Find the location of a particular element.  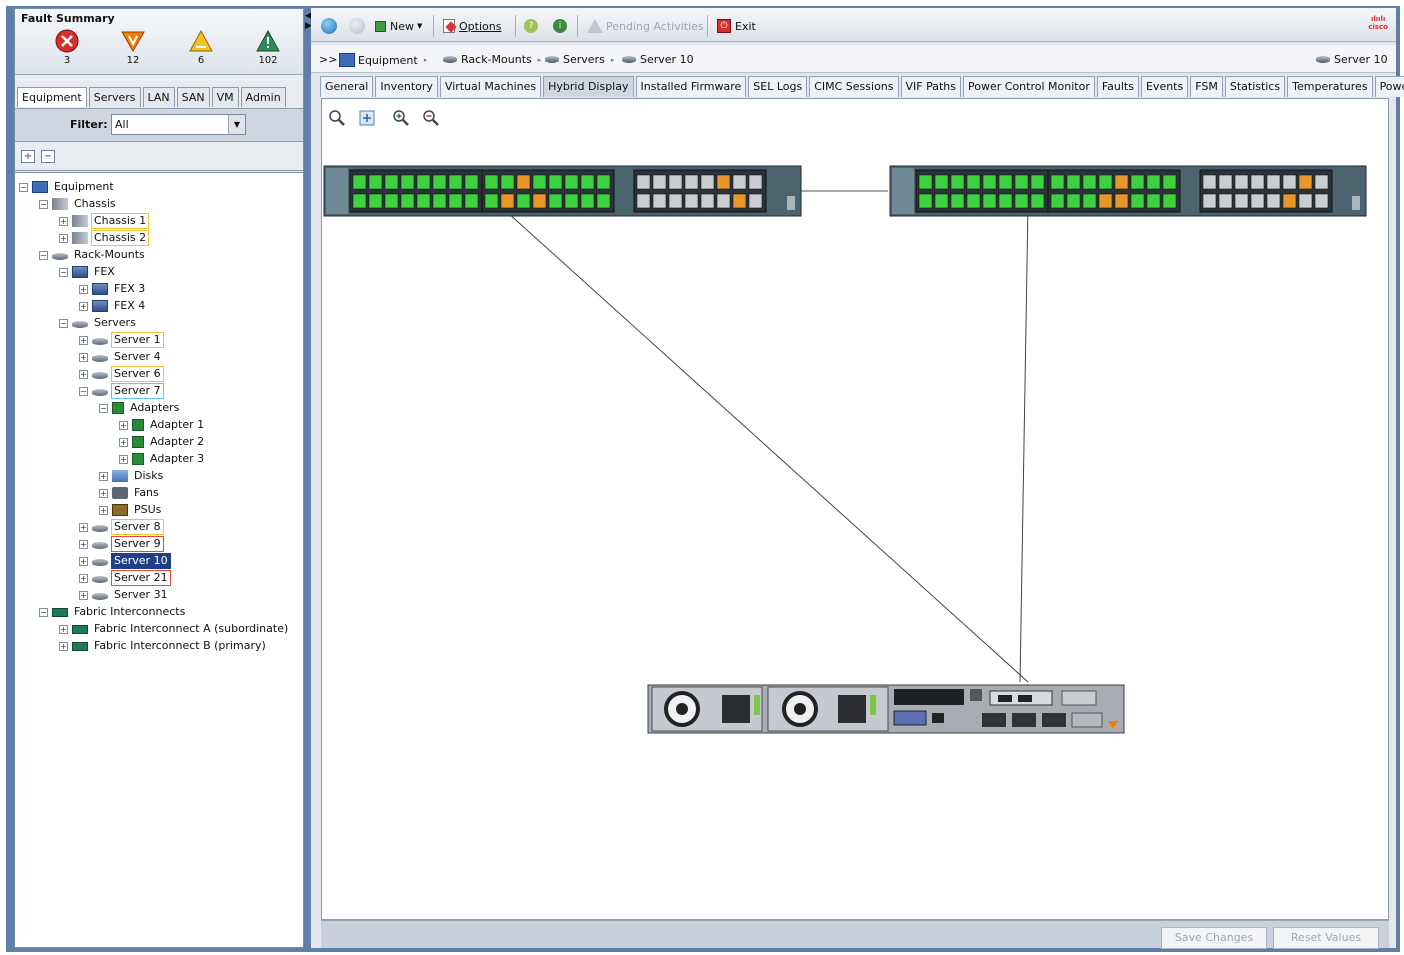

tab-inventory: Inventory is located at coordinates (406, 86).